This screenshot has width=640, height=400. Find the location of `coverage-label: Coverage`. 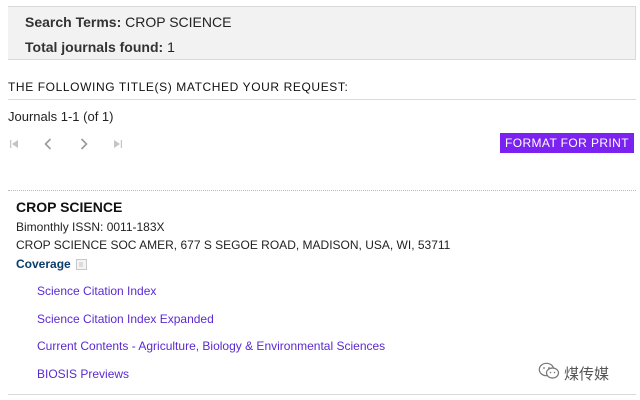

coverage-label: Coverage is located at coordinates (43, 264).